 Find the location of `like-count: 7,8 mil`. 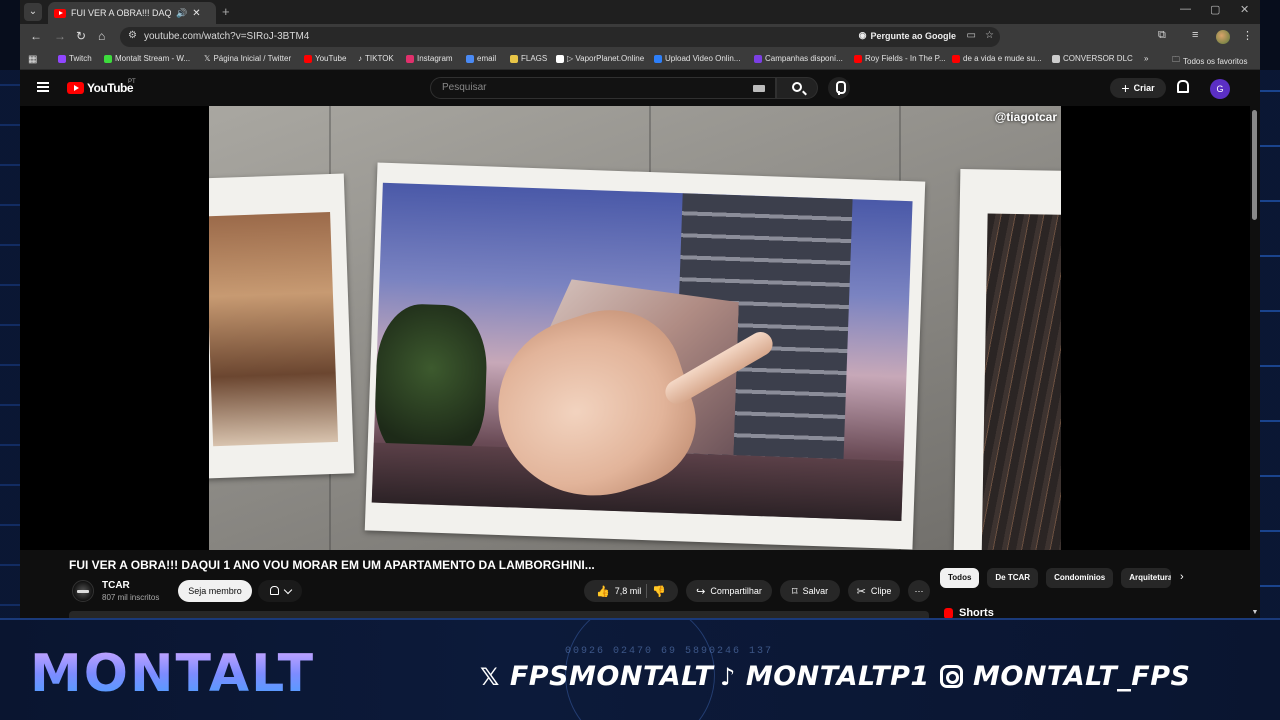

like-count: 7,8 mil is located at coordinates (628, 591).